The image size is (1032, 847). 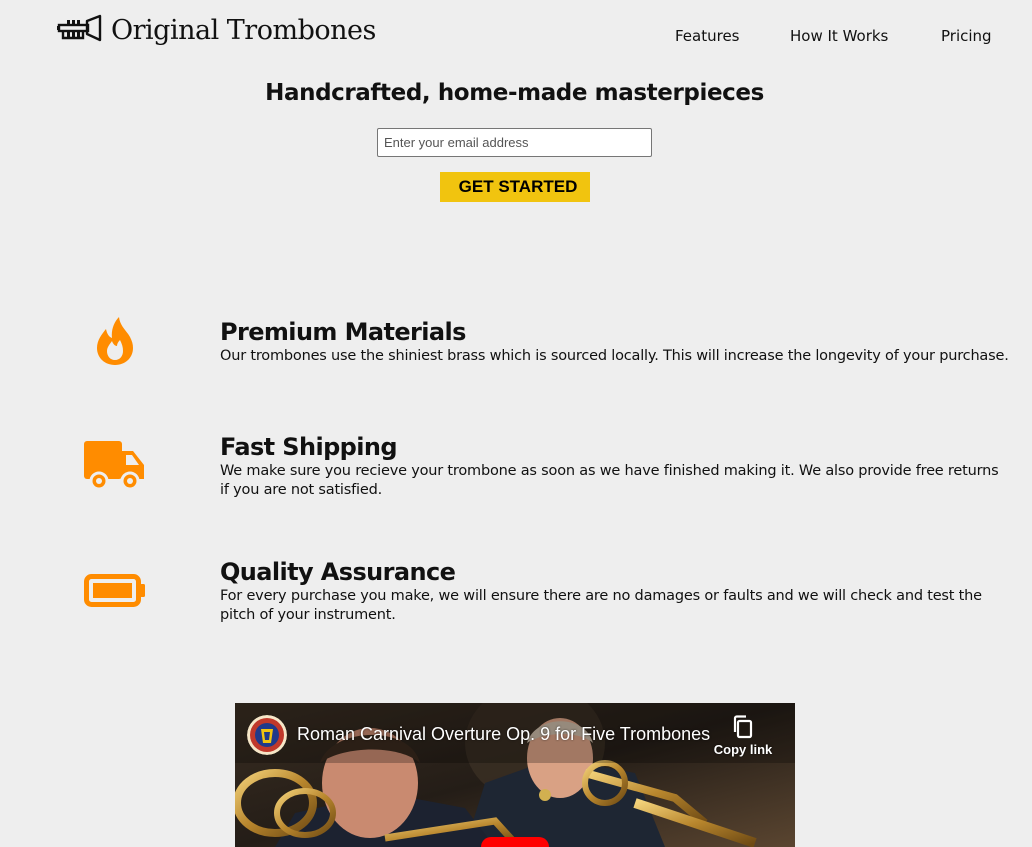 I want to click on feature-title-quality-assurance: Quality Assurance, so click(x=338, y=572).